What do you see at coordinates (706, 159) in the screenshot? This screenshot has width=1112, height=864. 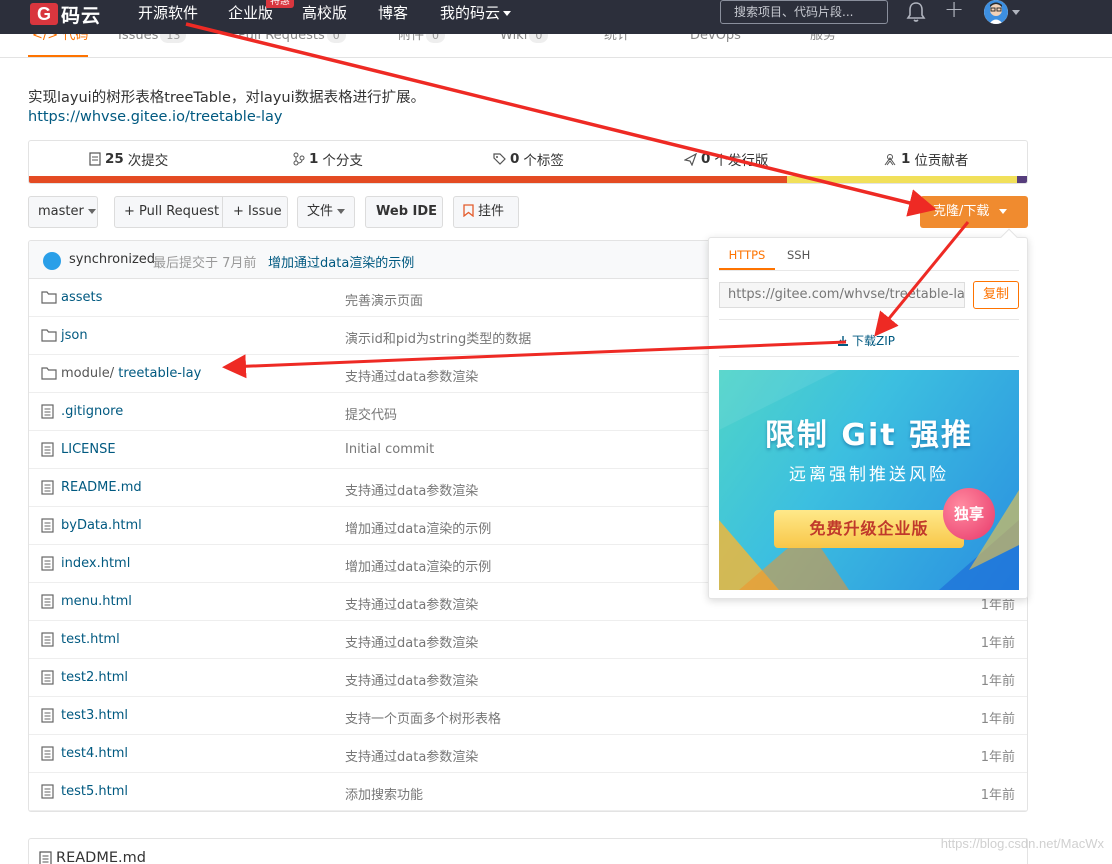 I see `stat-releases-num: 0` at bounding box center [706, 159].